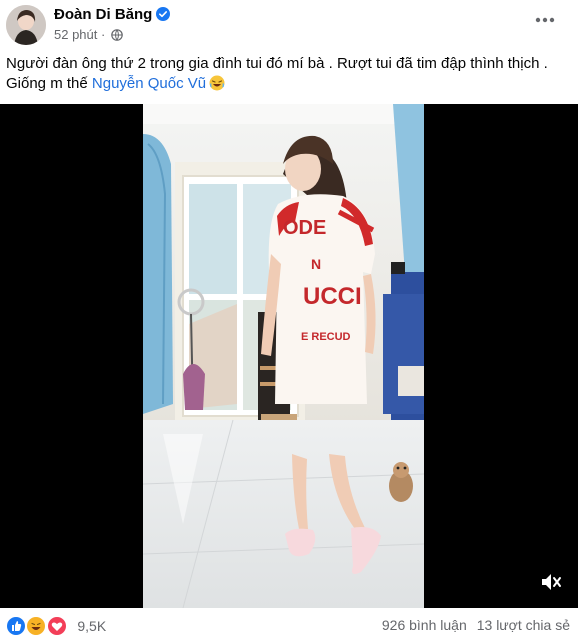 Image resolution: width=578 pixels, height=640 pixels. What do you see at coordinates (316, 264) in the screenshot?
I see `shirt-print-line-1: N` at bounding box center [316, 264].